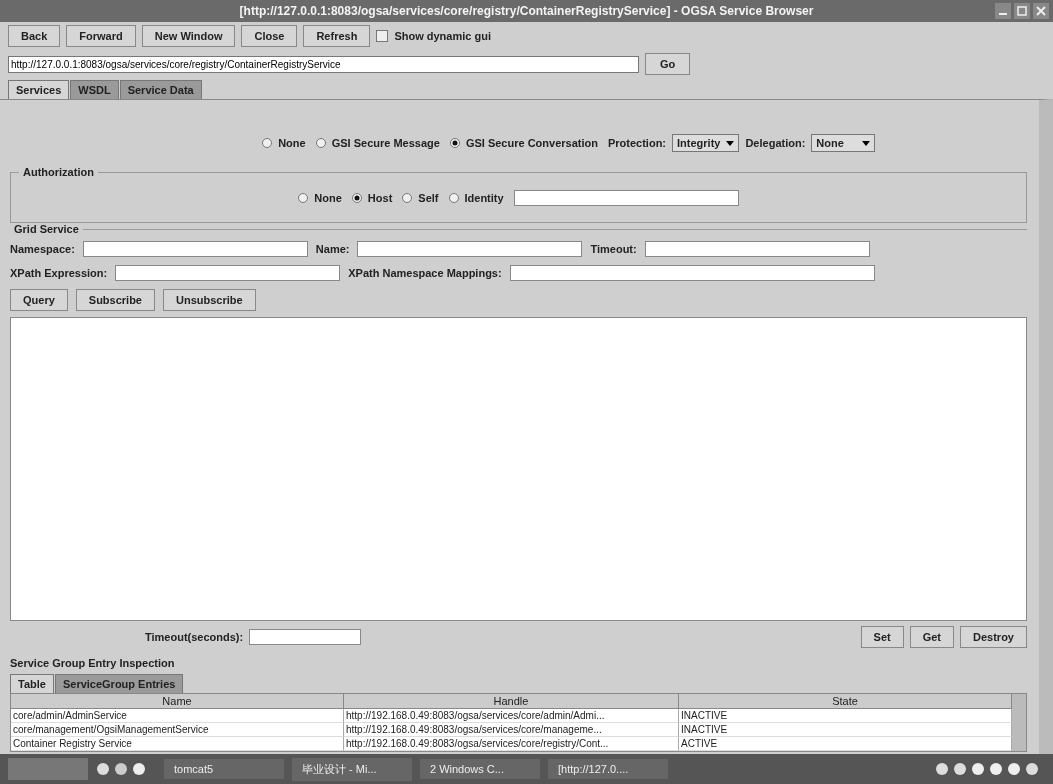 This screenshot has height=784, width=1053. I want to click on toolbar-button: New Window, so click(188, 36).